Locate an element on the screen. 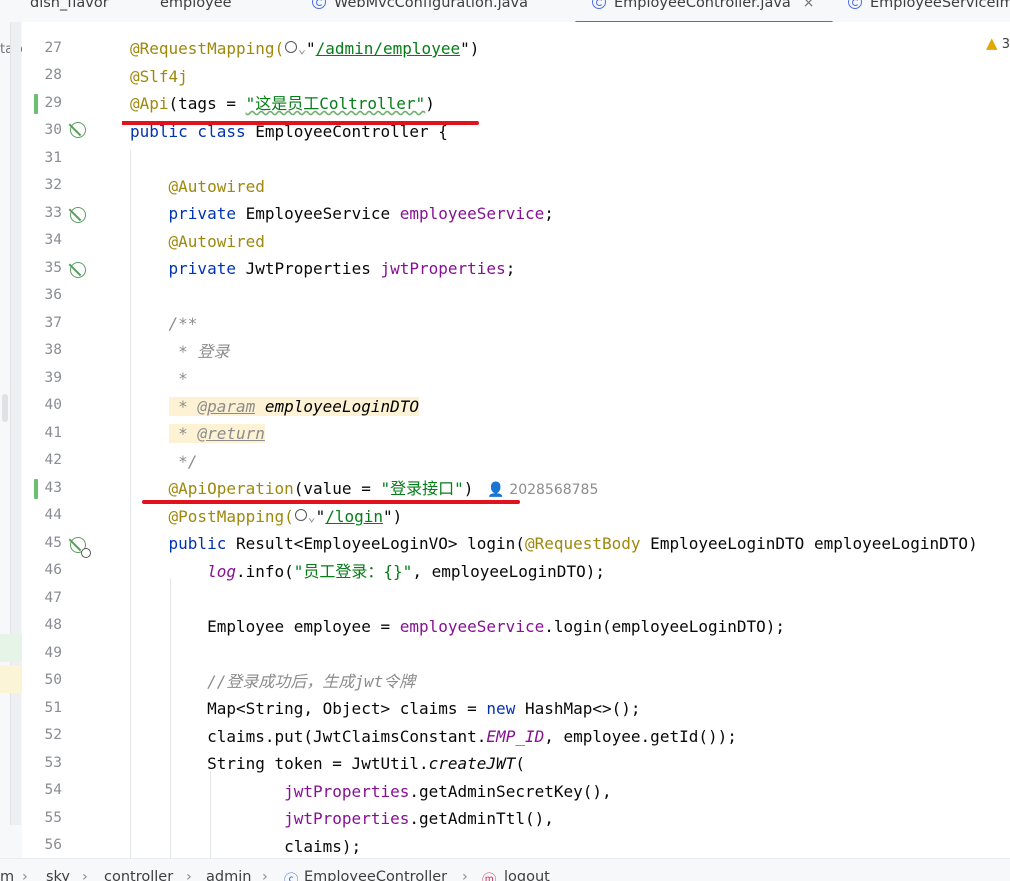 The width and height of the screenshot is (1010, 881). code-line-53: String token = JwtUtil.createJWT( is located at coordinates (366, 763).